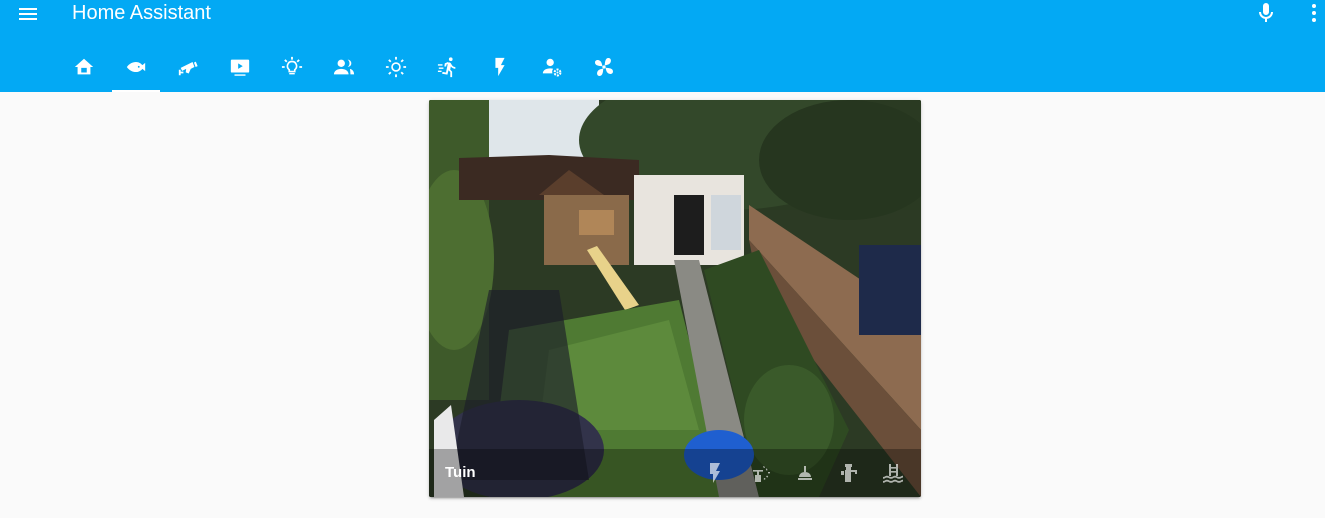 This screenshot has height=518, width=1325. I want to click on lamp-icon, so click(805, 473).